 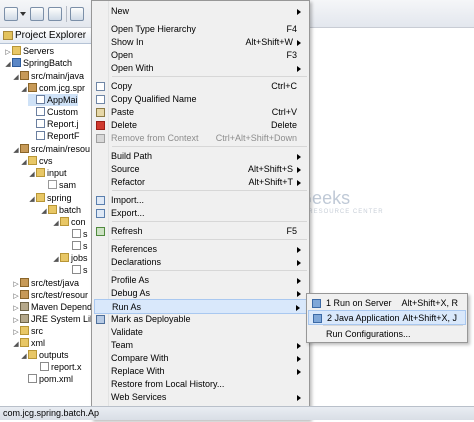 I want to click on menu-item-label: Refactor, so click(x=128, y=182).